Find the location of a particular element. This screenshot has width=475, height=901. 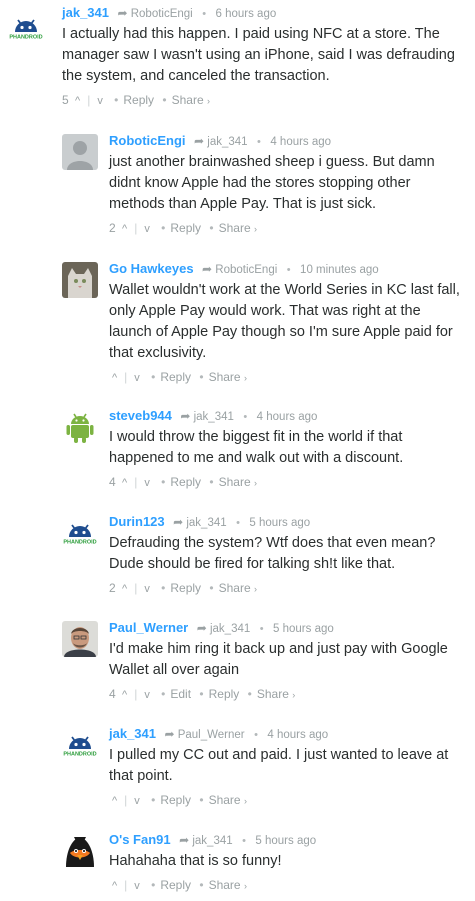

parent-author-link: ➦ Paul_Werner is located at coordinates (204, 734).